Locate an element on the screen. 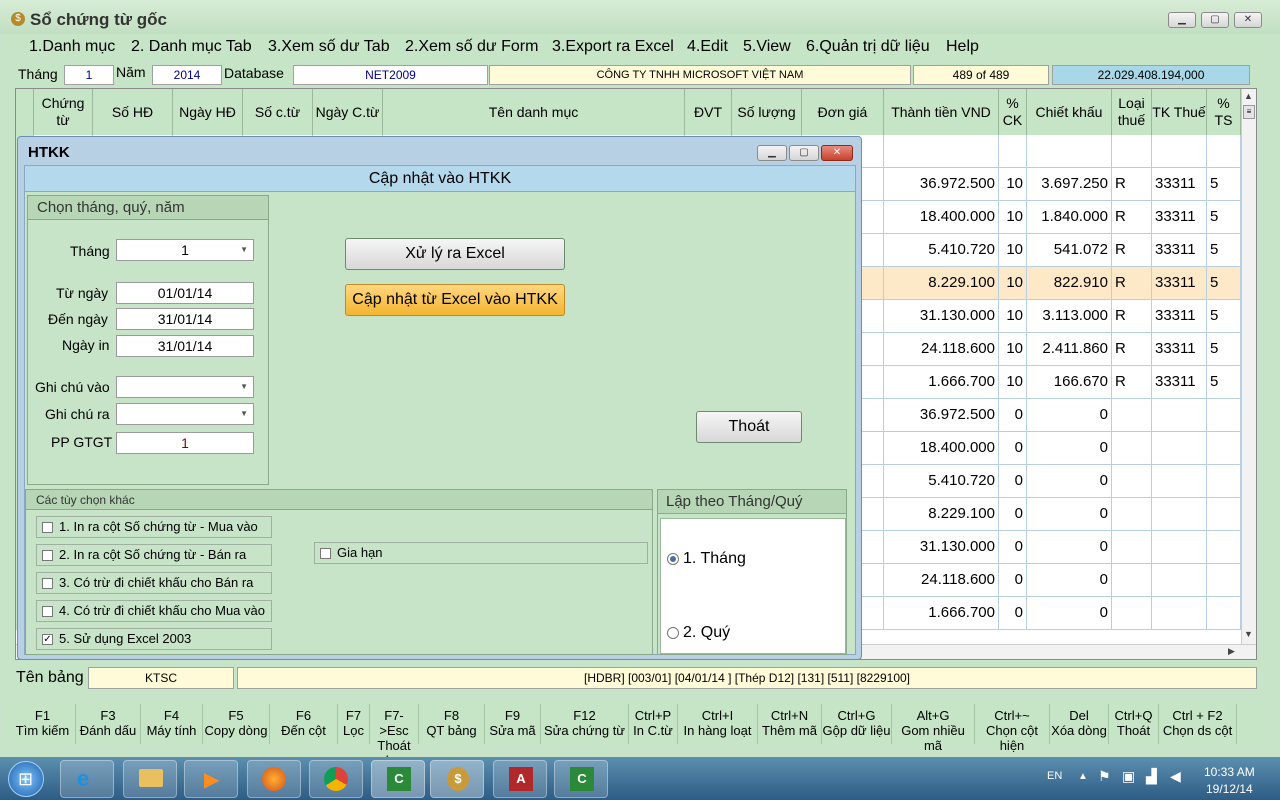  header-loai-thue: Loại thuế is located at coordinates (1132, 112).